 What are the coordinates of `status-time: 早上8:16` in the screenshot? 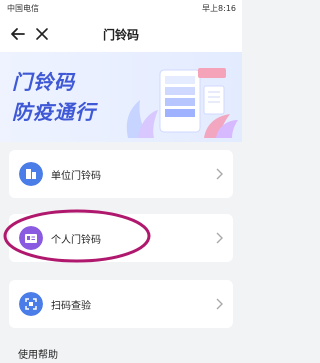 It's located at (219, 8).